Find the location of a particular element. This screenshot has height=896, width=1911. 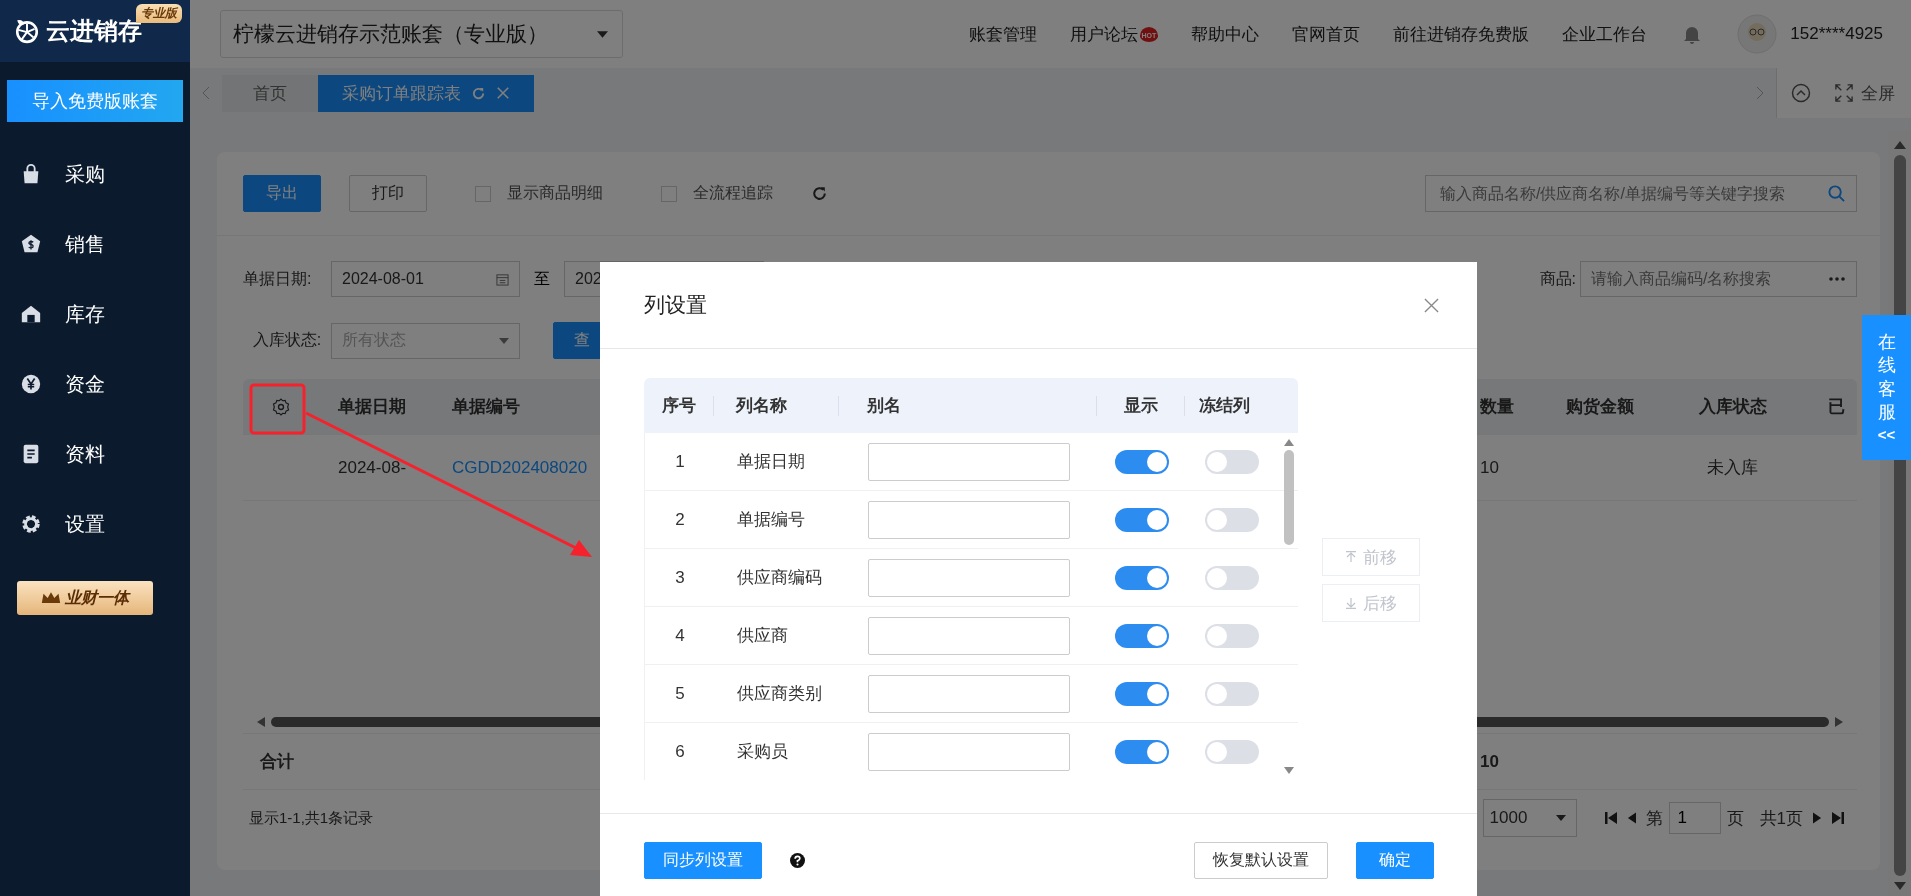

sidebar-item: 设置 is located at coordinates (95, 524).